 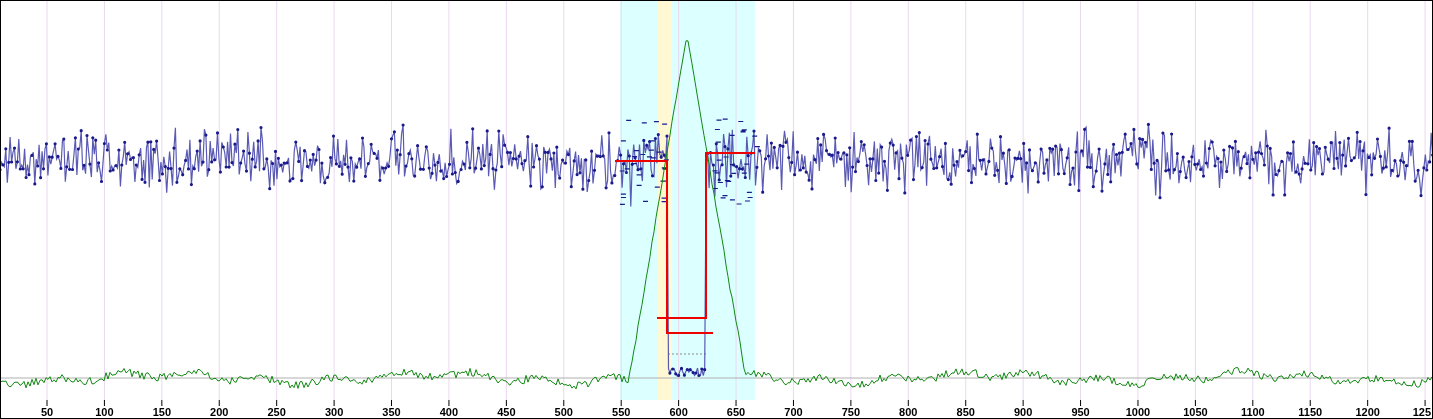 What do you see at coordinates (276, 412) in the screenshot?
I see `axis-label: 250` at bounding box center [276, 412].